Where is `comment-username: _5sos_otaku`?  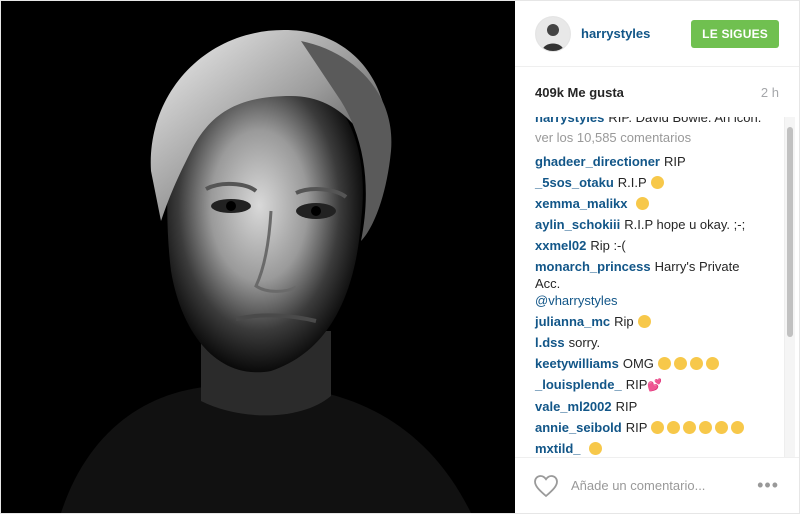 comment-username: _5sos_otaku is located at coordinates (574, 182).